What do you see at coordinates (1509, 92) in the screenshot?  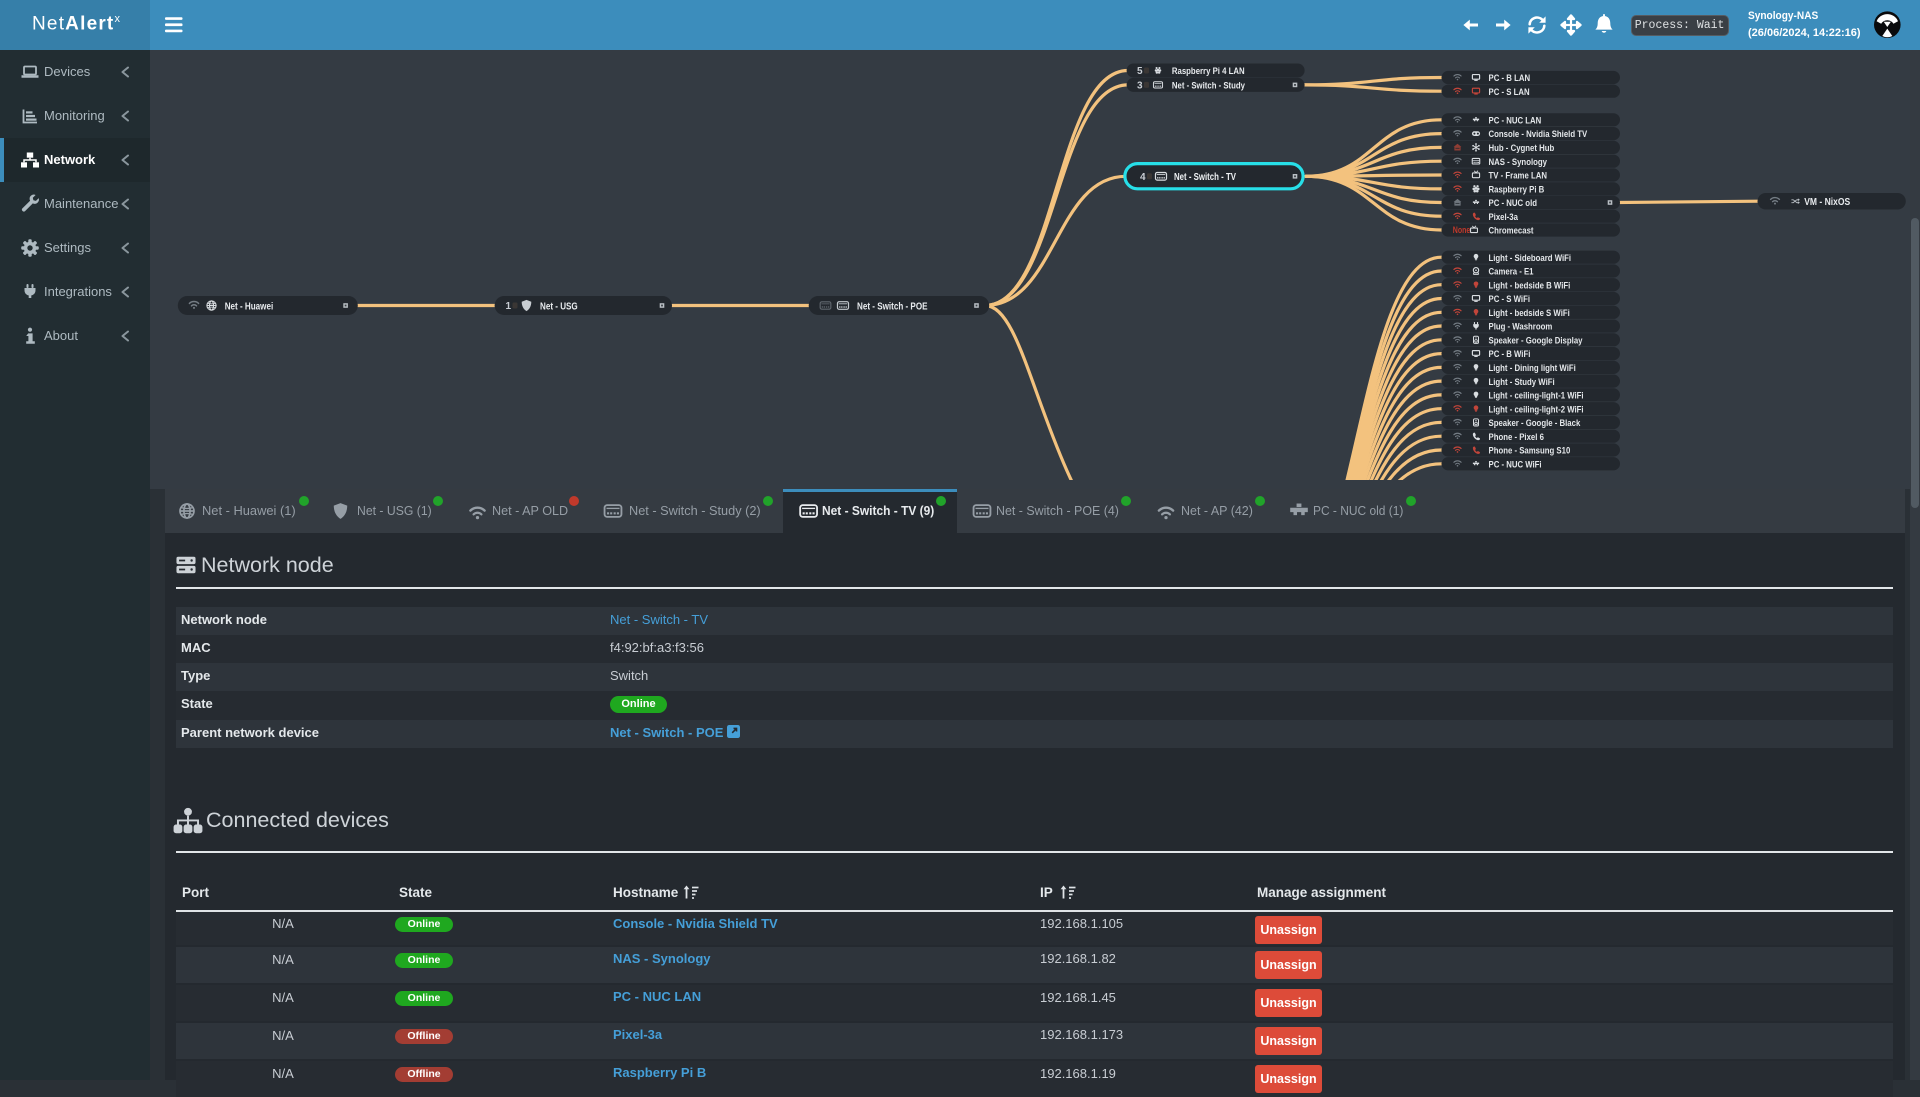 I see `svg-text: PC - S LAN` at bounding box center [1509, 92].